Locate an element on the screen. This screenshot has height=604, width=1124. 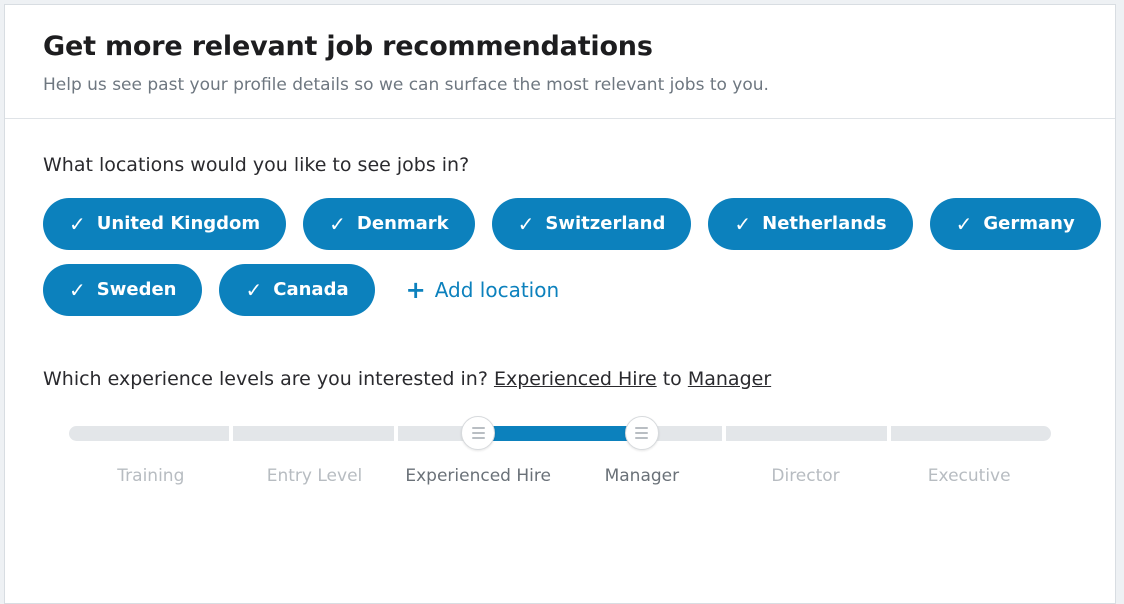
slider-handle-right is located at coordinates (641, 432).